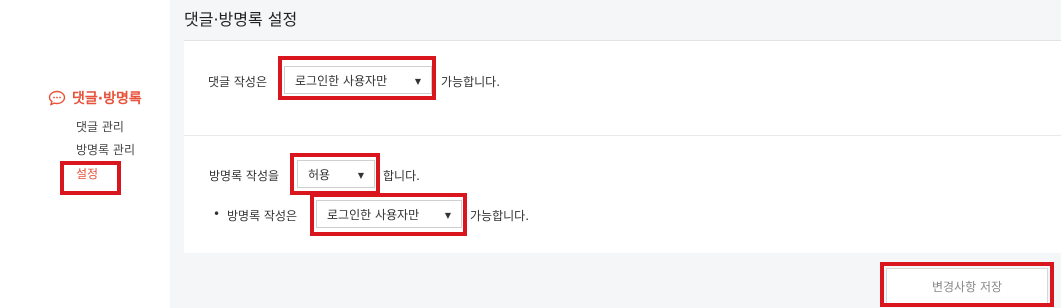 The width and height of the screenshot is (1061, 308). What do you see at coordinates (967, 286) in the screenshot?
I see `save-changes-button: 변경사항 저장` at bounding box center [967, 286].